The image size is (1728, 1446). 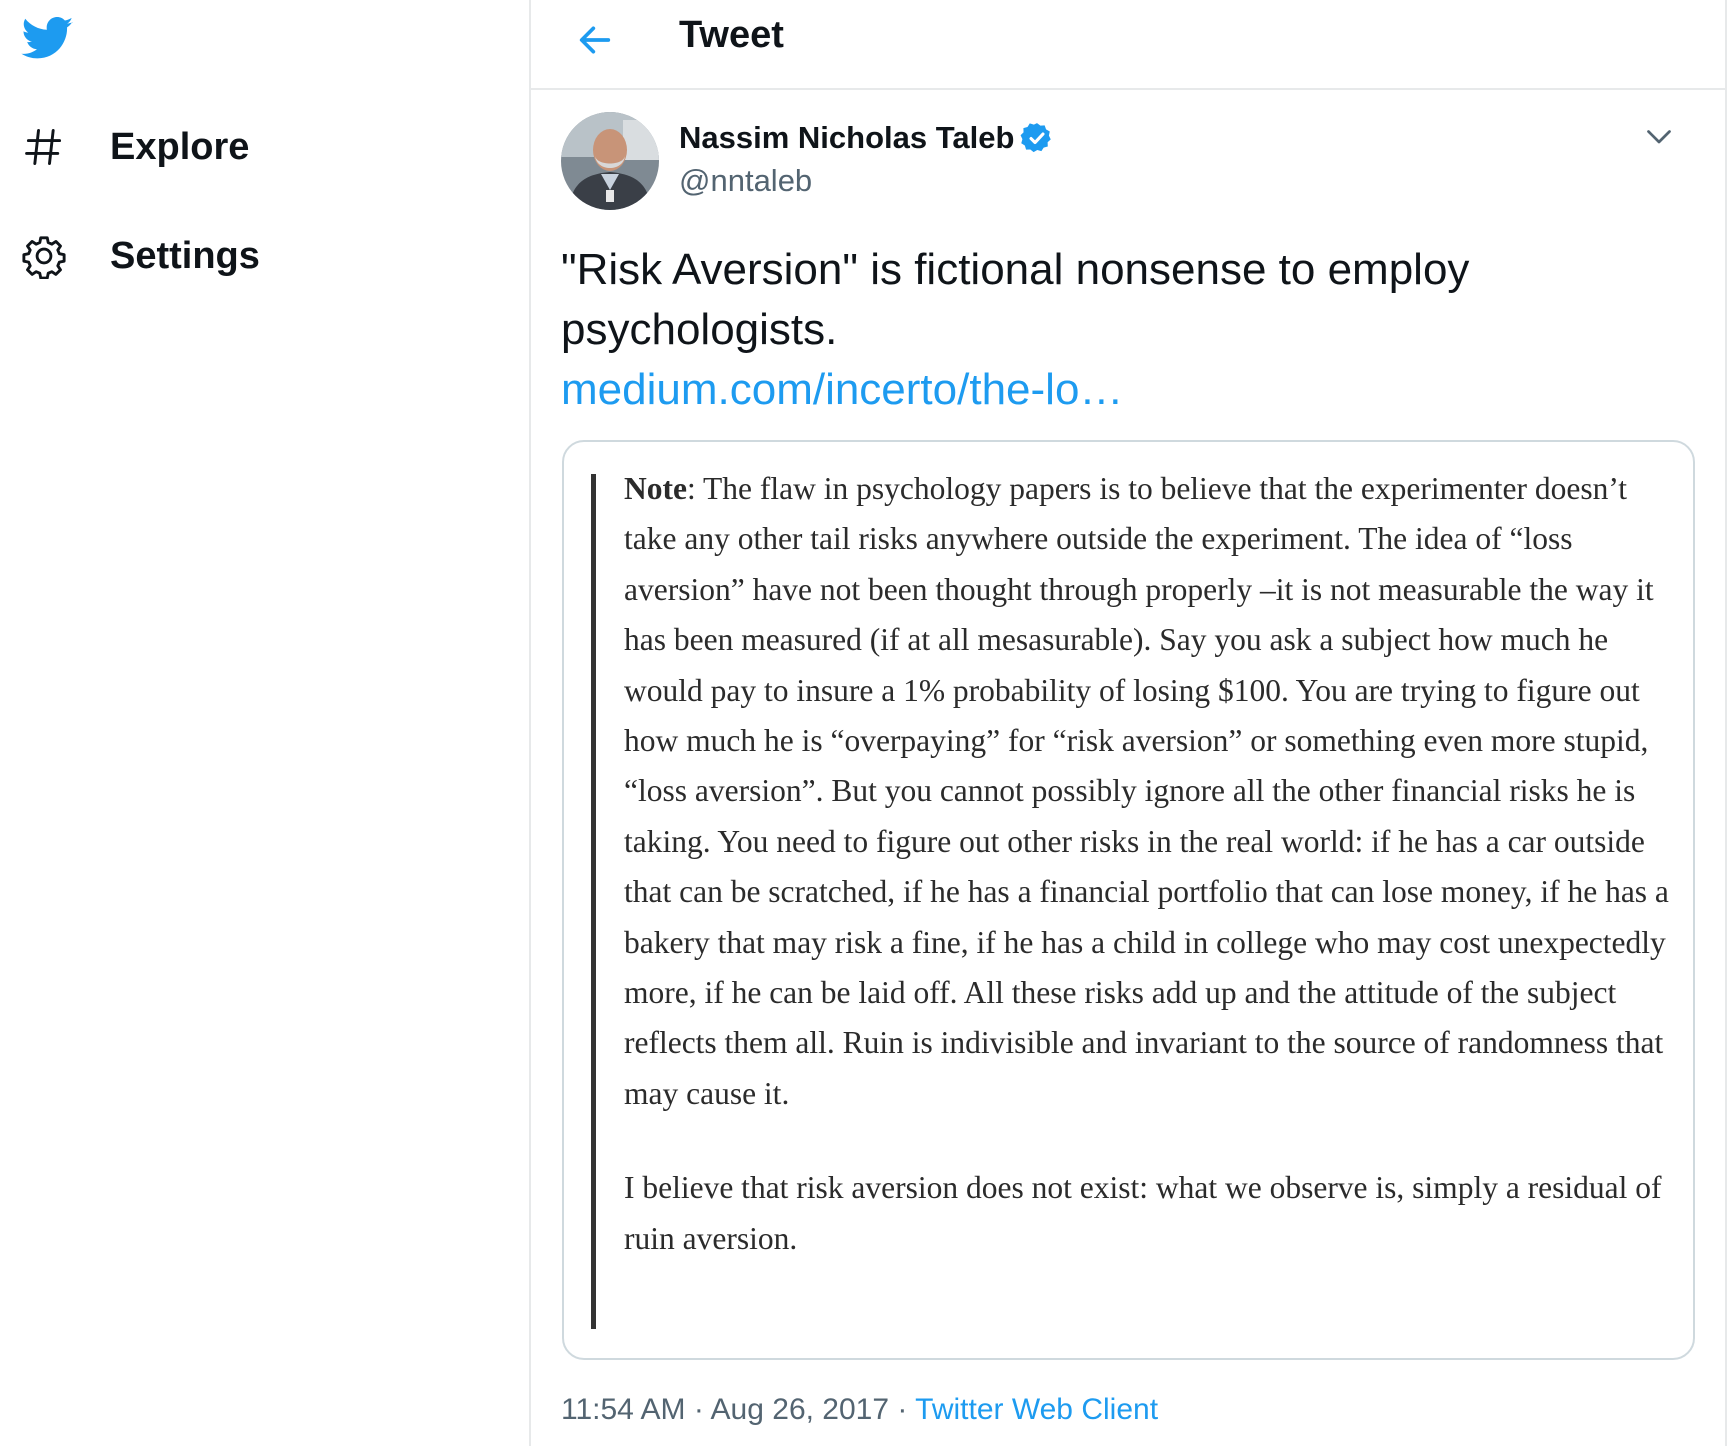 I want to click on author-name: Nassim Nicholas Taleb, so click(x=866, y=138).